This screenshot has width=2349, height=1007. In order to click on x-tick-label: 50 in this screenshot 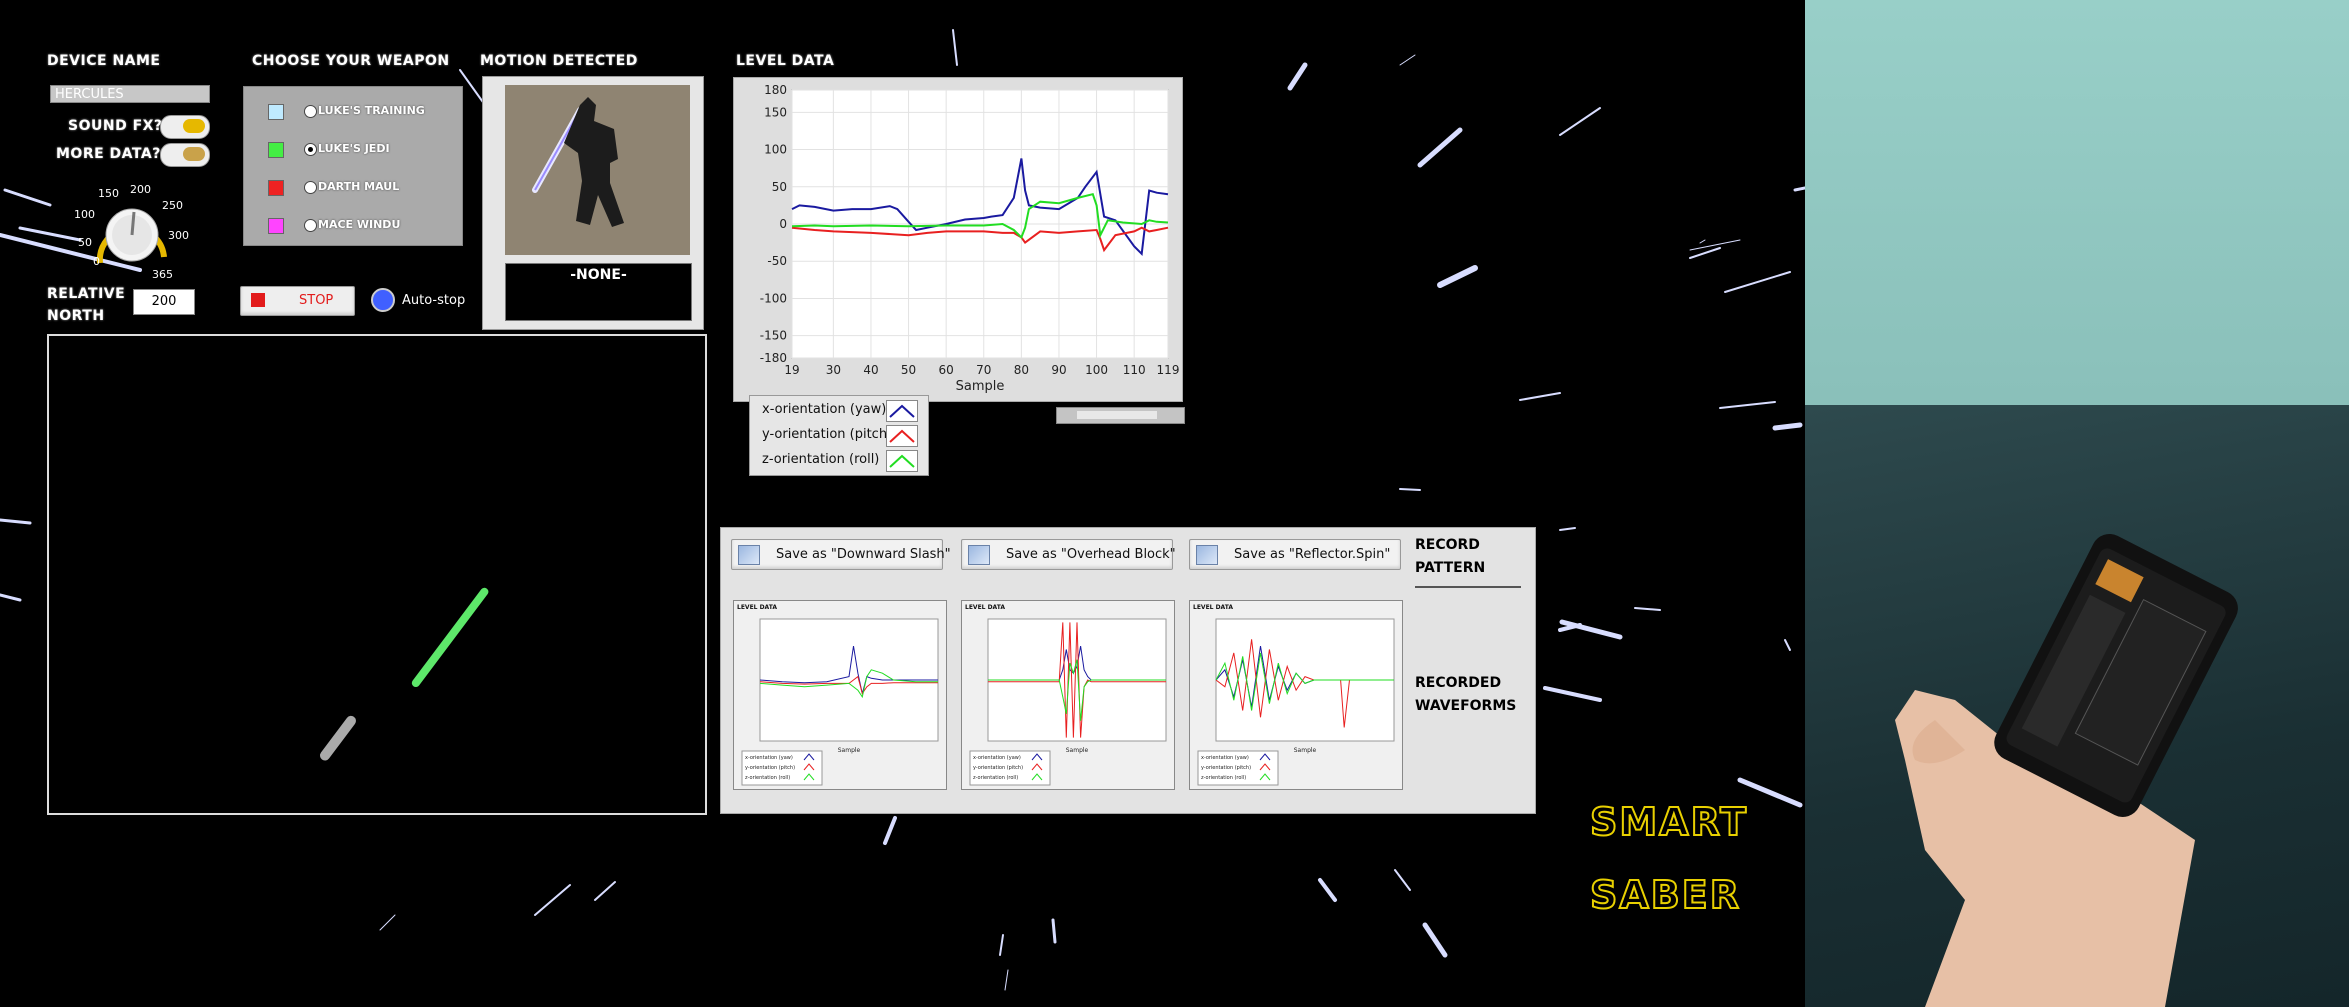, I will do `click(908, 370)`.